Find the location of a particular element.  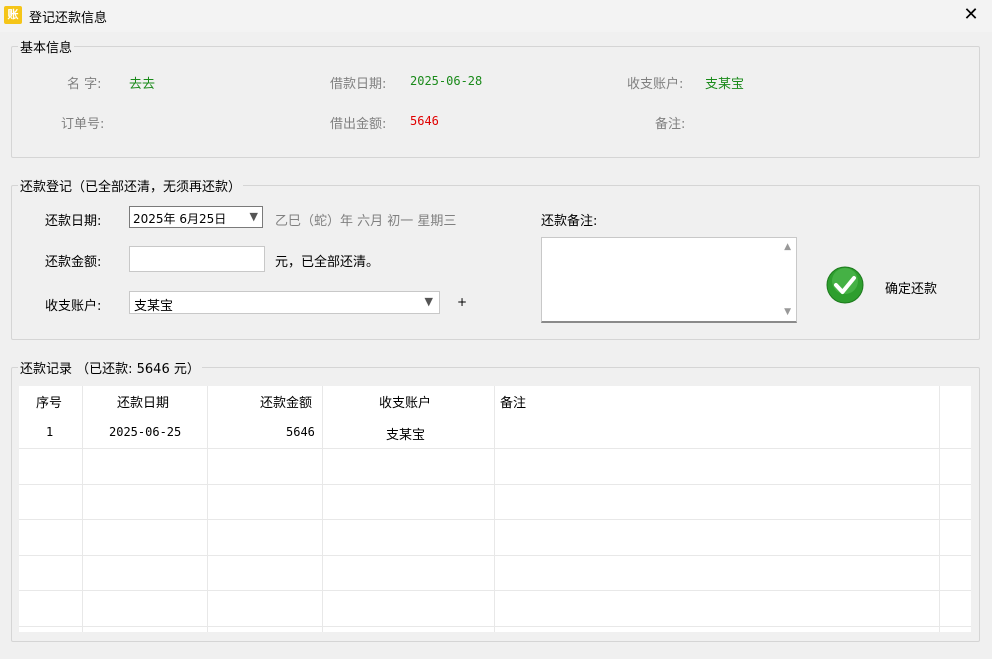

column-header-account: 收支账户 is located at coordinates (405, 401).